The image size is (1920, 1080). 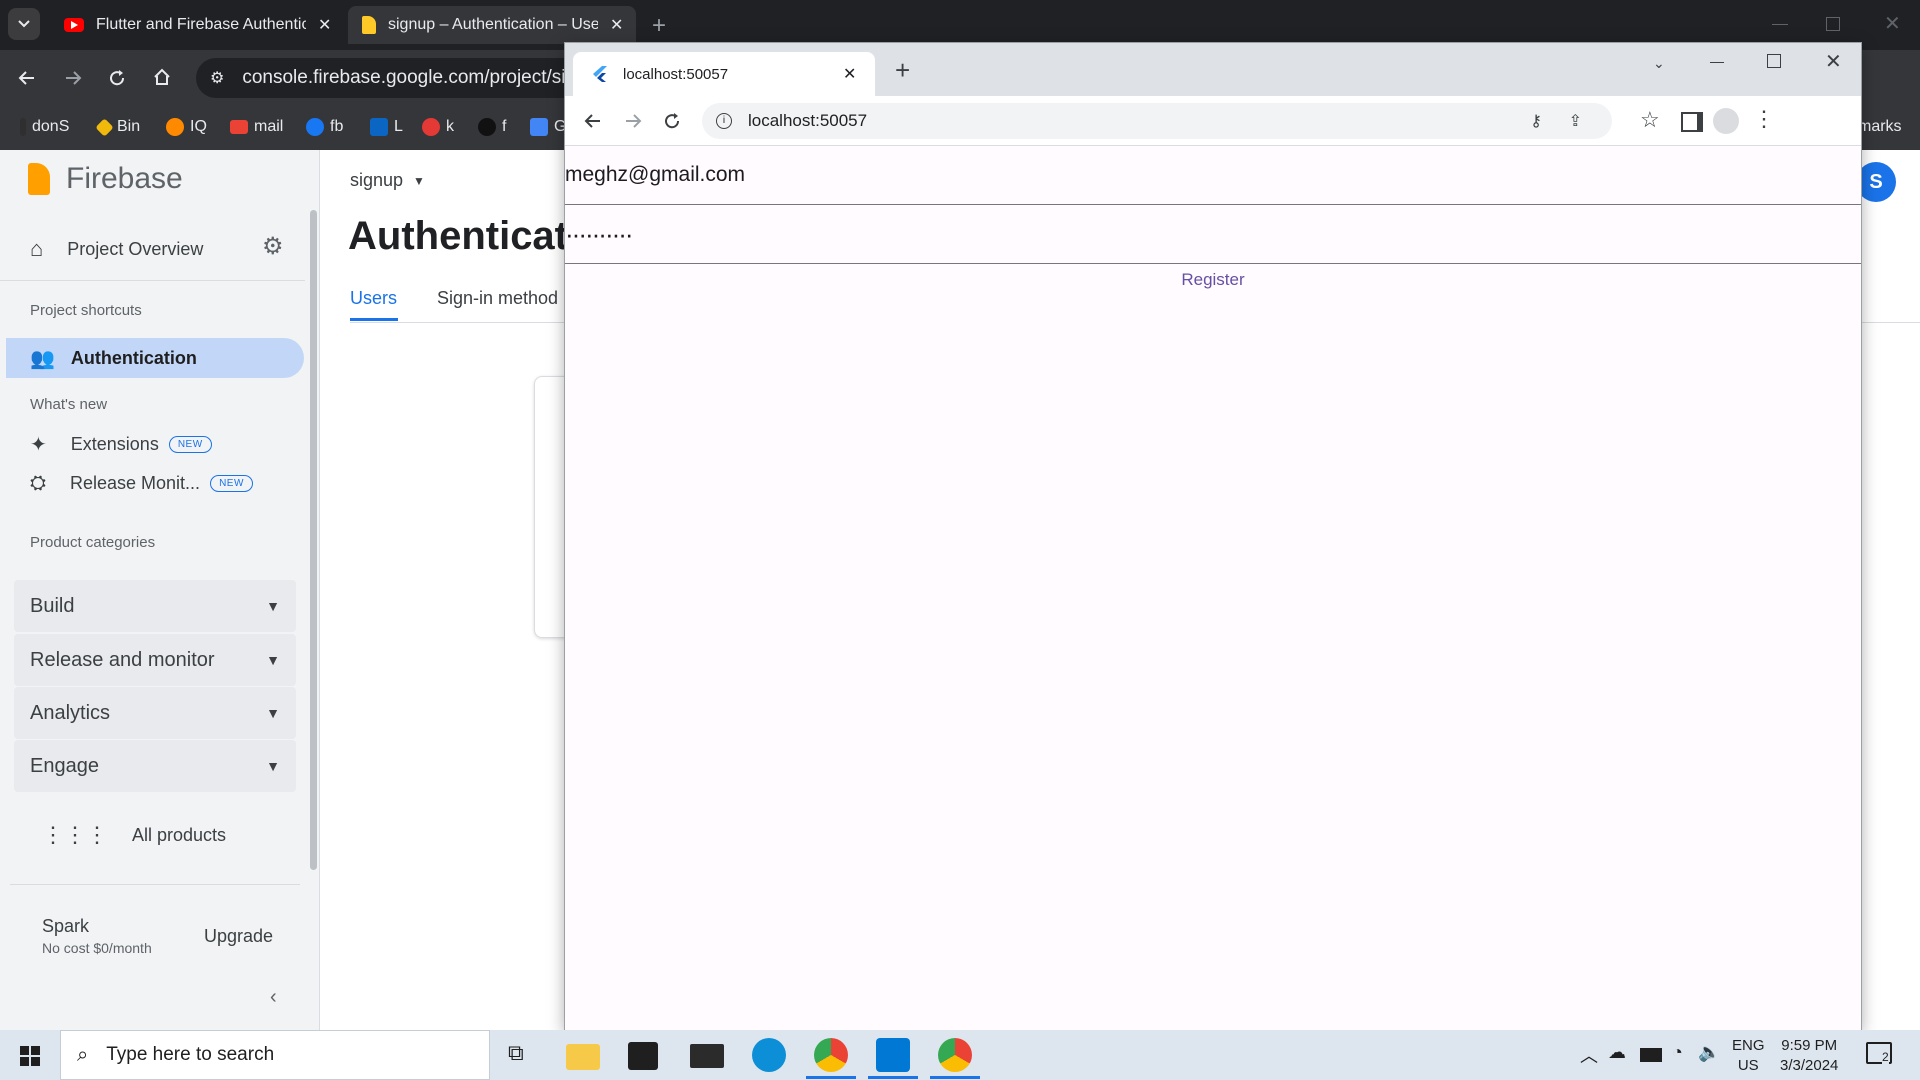 What do you see at coordinates (1774, 61) in the screenshot?
I see `maximize-icon` at bounding box center [1774, 61].